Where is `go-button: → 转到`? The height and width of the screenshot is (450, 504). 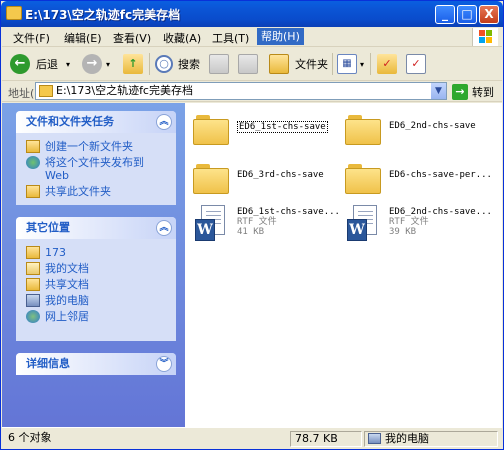 go-button: → 转到 is located at coordinates (473, 91).